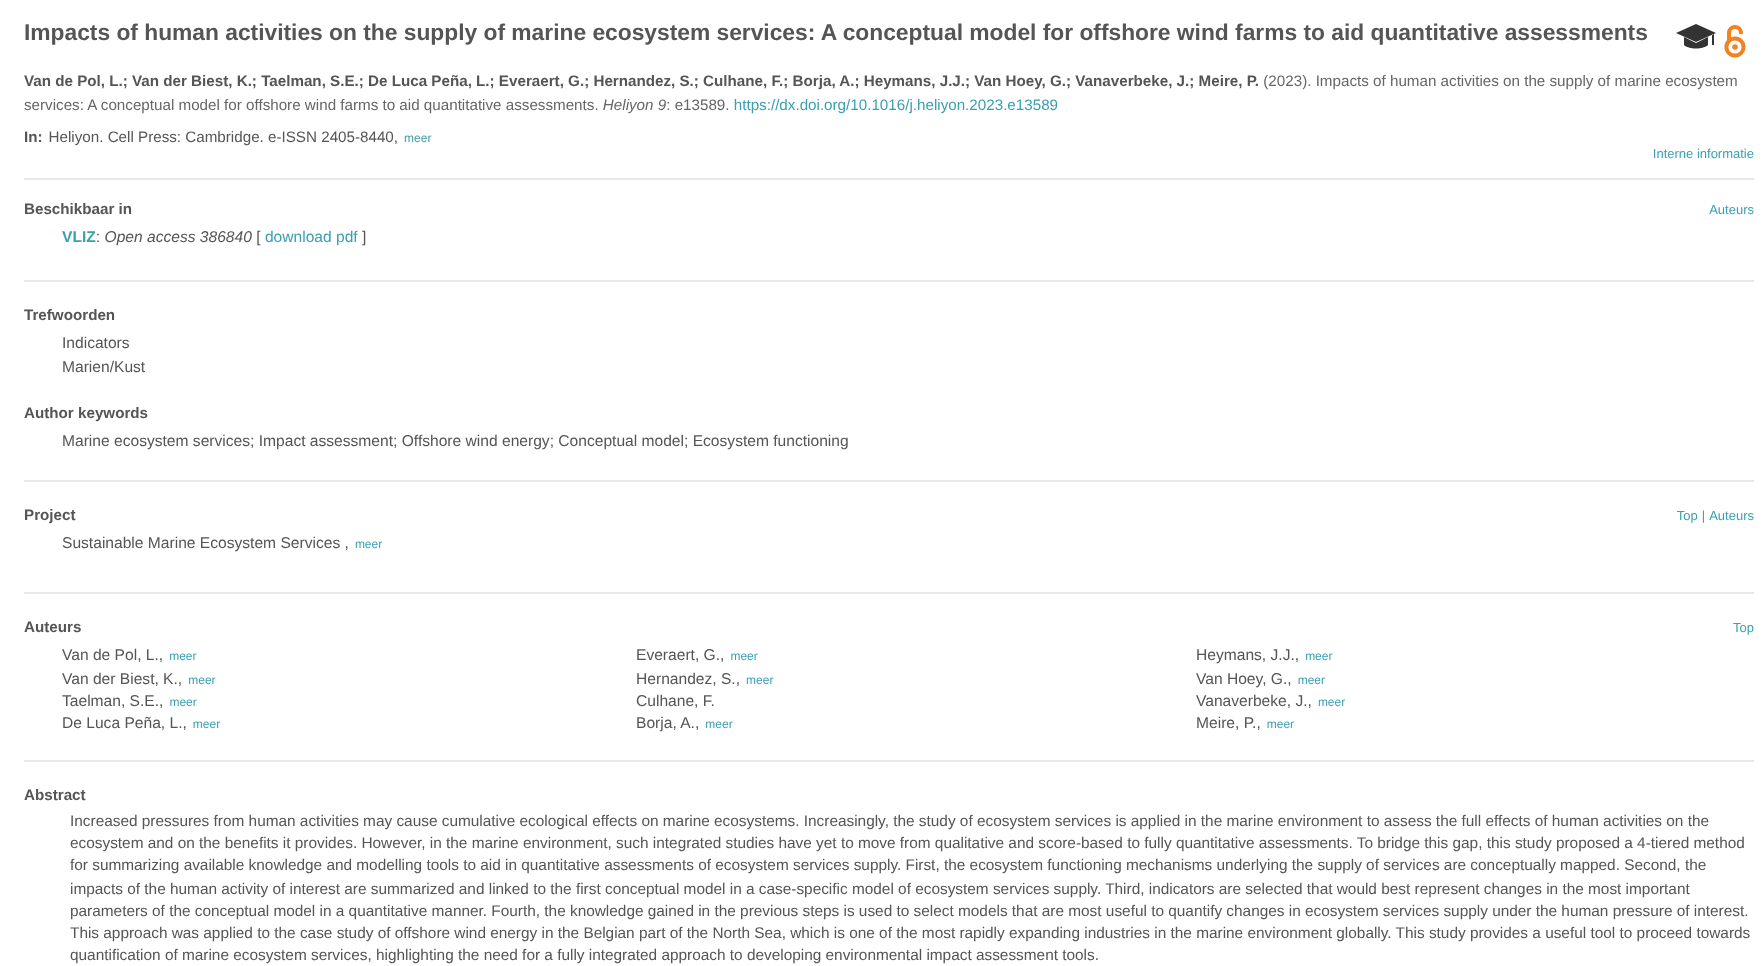 The width and height of the screenshot is (1764, 966). What do you see at coordinates (1696, 37) in the screenshot?
I see `graduation-cap-icon` at bounding box center [1696, 37].